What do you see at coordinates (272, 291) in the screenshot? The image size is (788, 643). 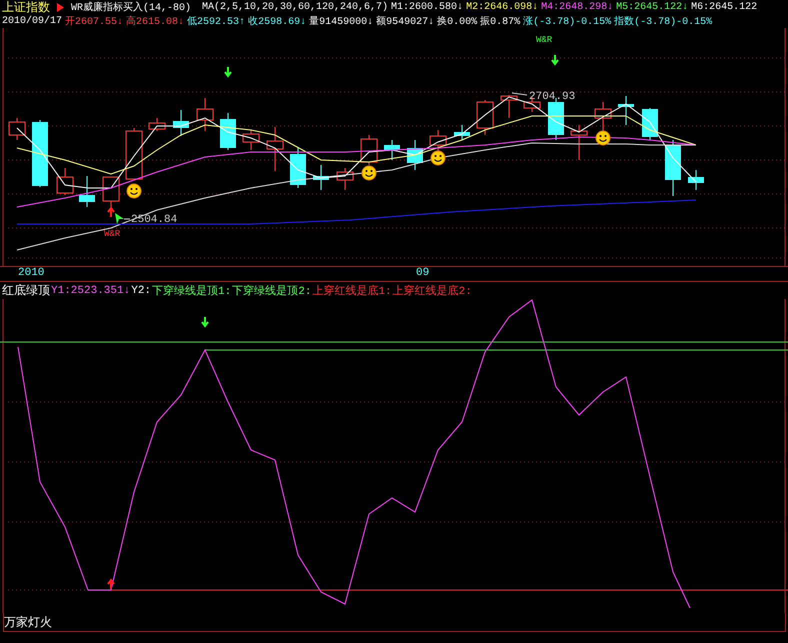 I see `indicator-value: 下穿绿线是顶2:` at bounding box center [272, 291].